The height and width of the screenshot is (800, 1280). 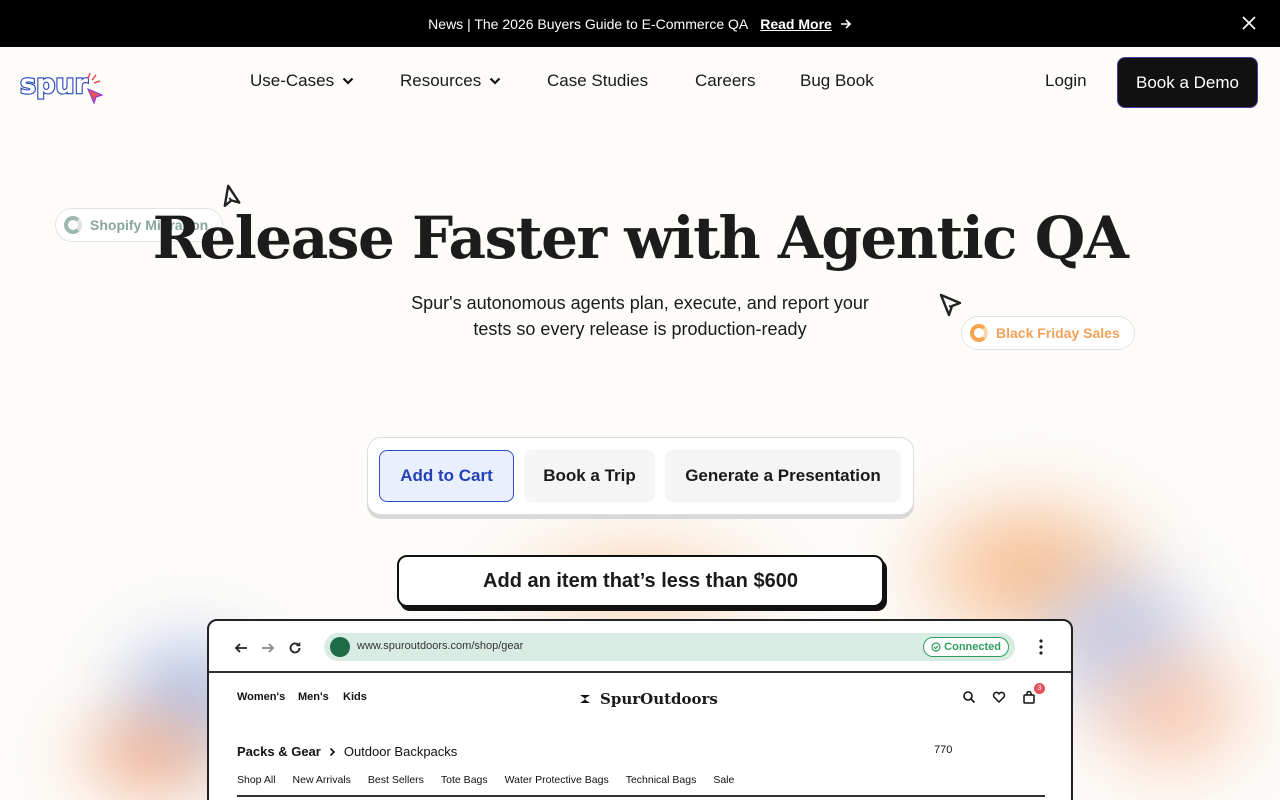 What do you see at coordinates (589, 476) in the screenshot?
I see `tab-book-a-trip: Book a Trip` at bounding box center [589, 476].